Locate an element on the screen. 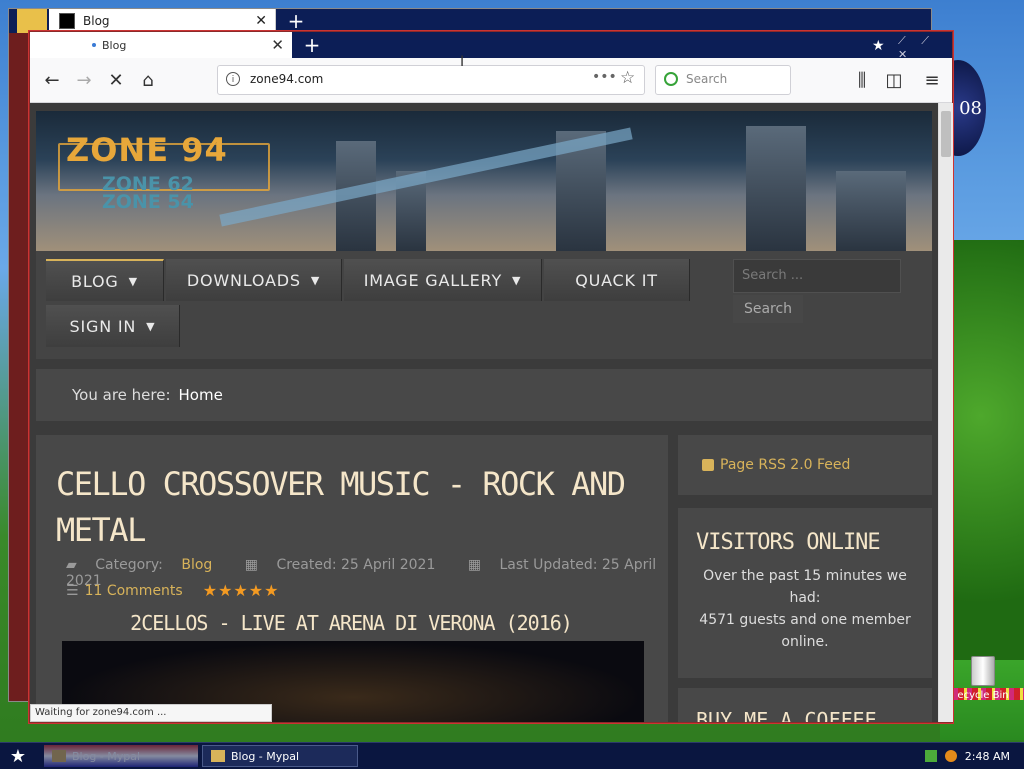 Image resolution: width=1024 pixels, height=769 pixels. visitors-line1: Over the past 15 minutes we had: is located at coordinates (805, 587).